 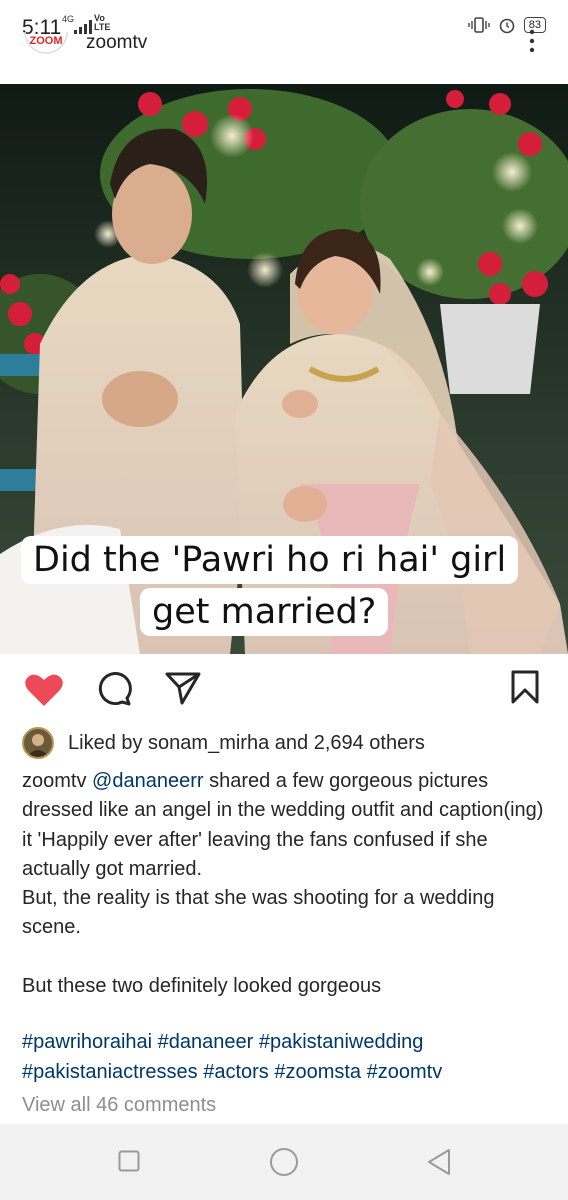 What do you see at coordinates (284, 55) in the screenshot?
I see `post-header: ZOOM zoomtv` at bounding box center [284, 55].